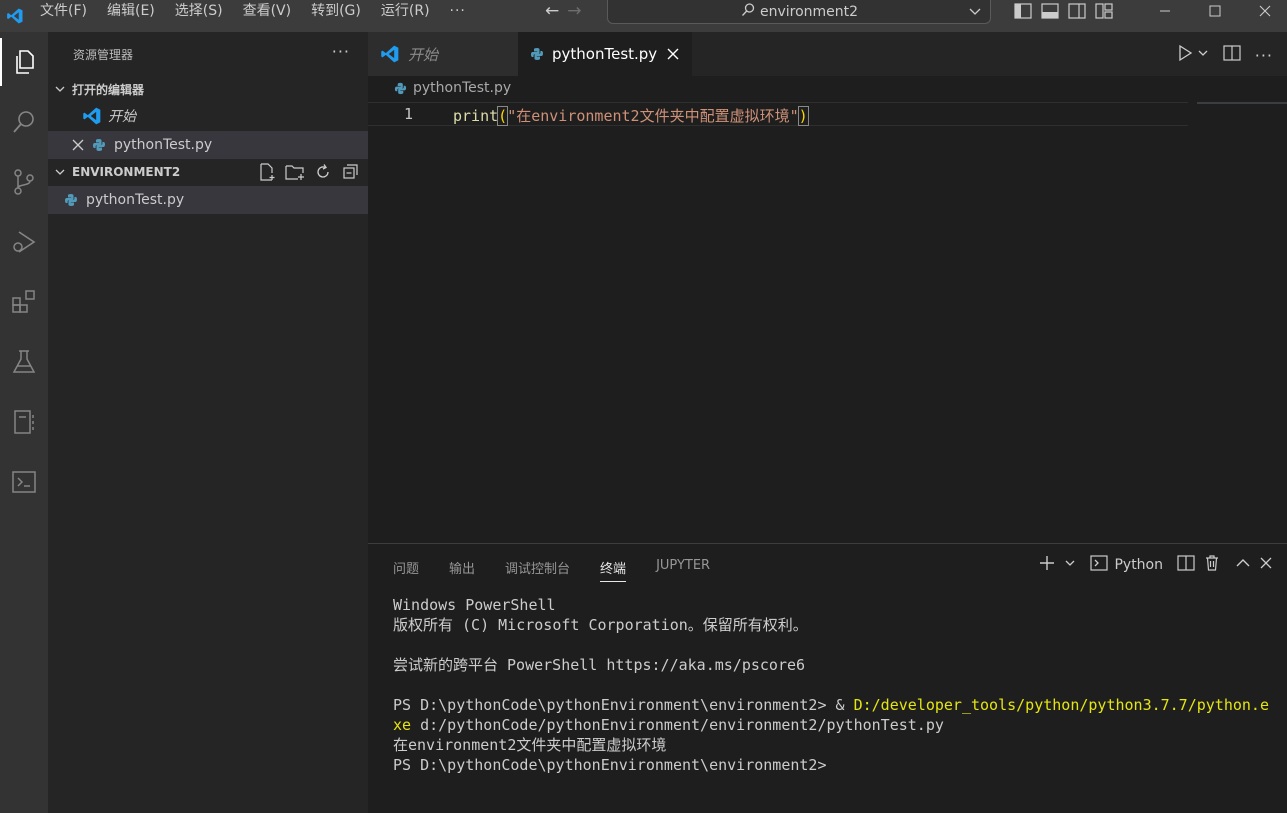 This screenshot has height=813, width=1287. Describe the element at coordinates (135, 200) in the screenshot. I see `file-label: pythonTest.py` at that location.